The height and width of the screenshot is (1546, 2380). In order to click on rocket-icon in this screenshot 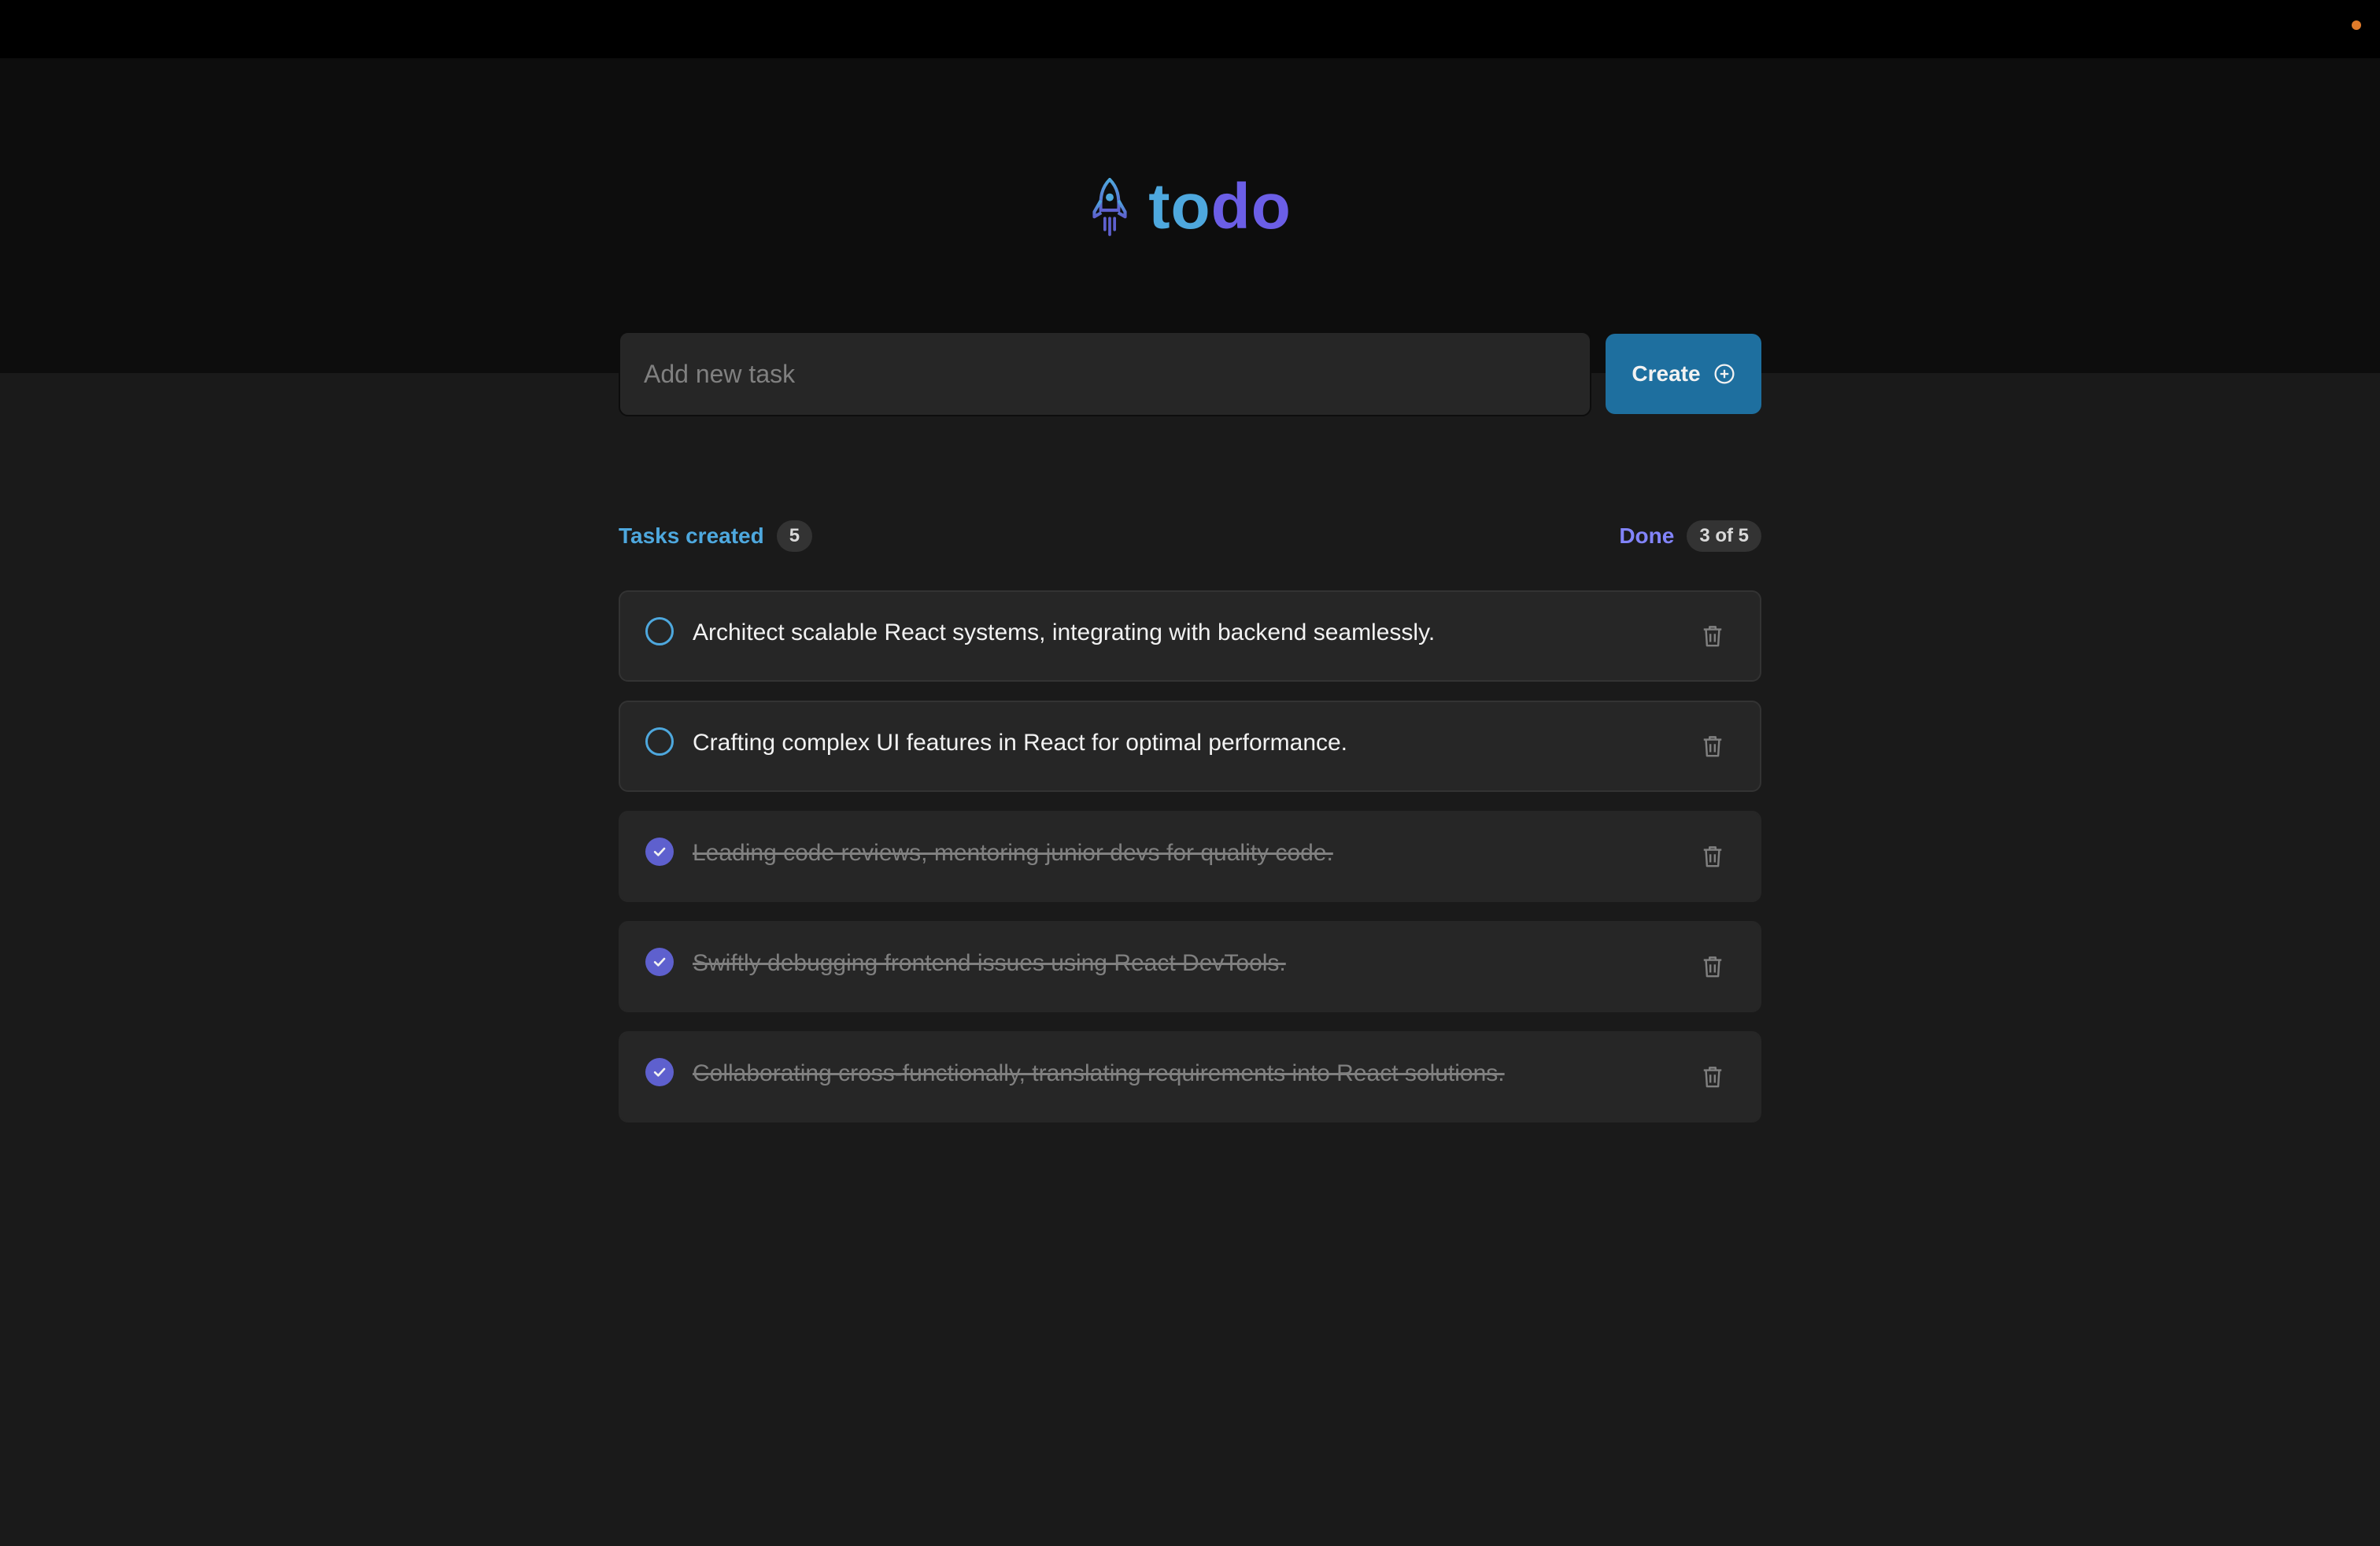, I will do `click(1109, 207)`.